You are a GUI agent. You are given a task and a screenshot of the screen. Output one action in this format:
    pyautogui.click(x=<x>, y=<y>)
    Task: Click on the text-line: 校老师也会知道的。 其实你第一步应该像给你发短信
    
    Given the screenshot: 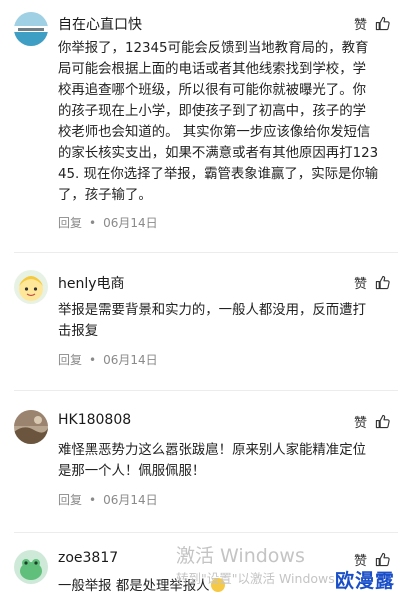 What is the action you would take?
    pyautogui.click(x=214, y=132)
    